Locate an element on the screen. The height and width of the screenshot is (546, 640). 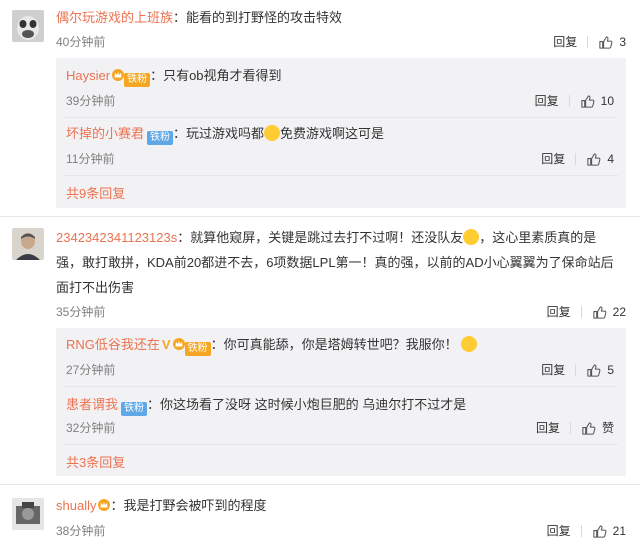
comment-body: ：就算他窥屏，关键是跳过去打不过啊！还没队友 is located at coordinates (320, 237).